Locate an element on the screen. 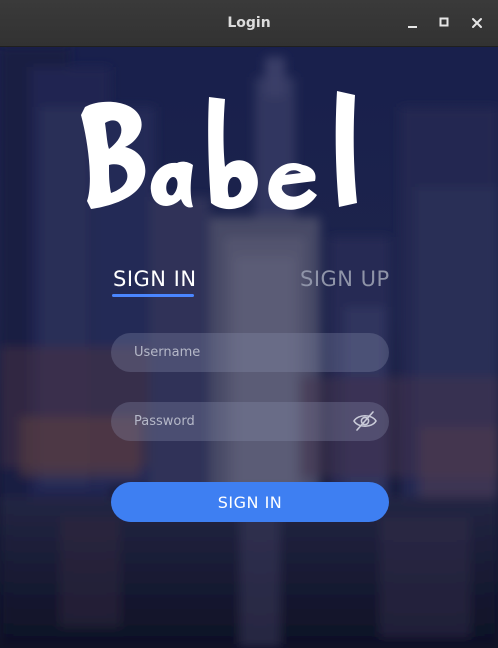 This screenshot has width=498, height=648. eye-slash-icon is located at coordinates (365, 421).